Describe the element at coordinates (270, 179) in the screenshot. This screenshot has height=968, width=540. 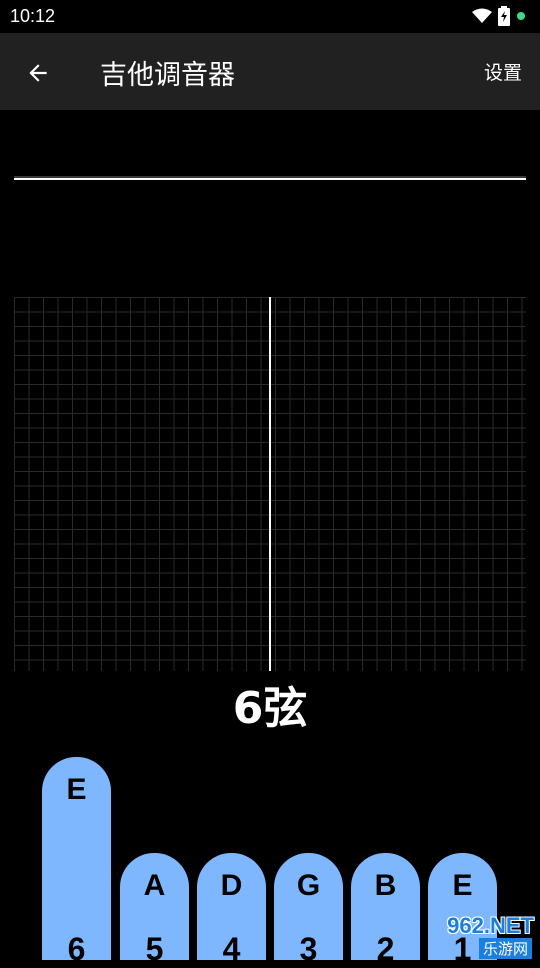
I see `waveform-line` at that location.